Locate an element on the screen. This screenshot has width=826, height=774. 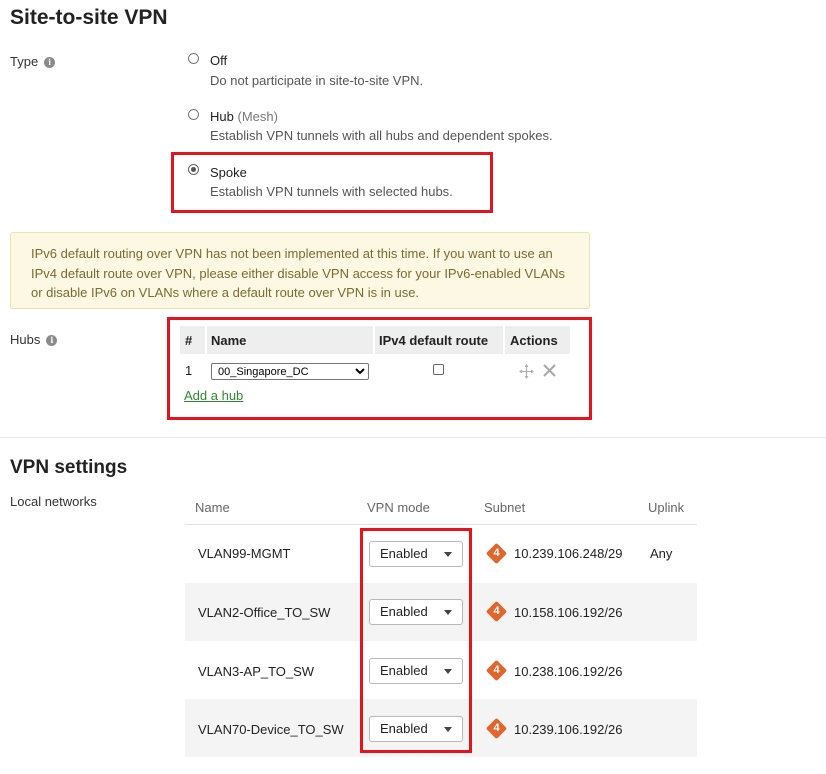
close-icon is located at coordinates (549, 372).